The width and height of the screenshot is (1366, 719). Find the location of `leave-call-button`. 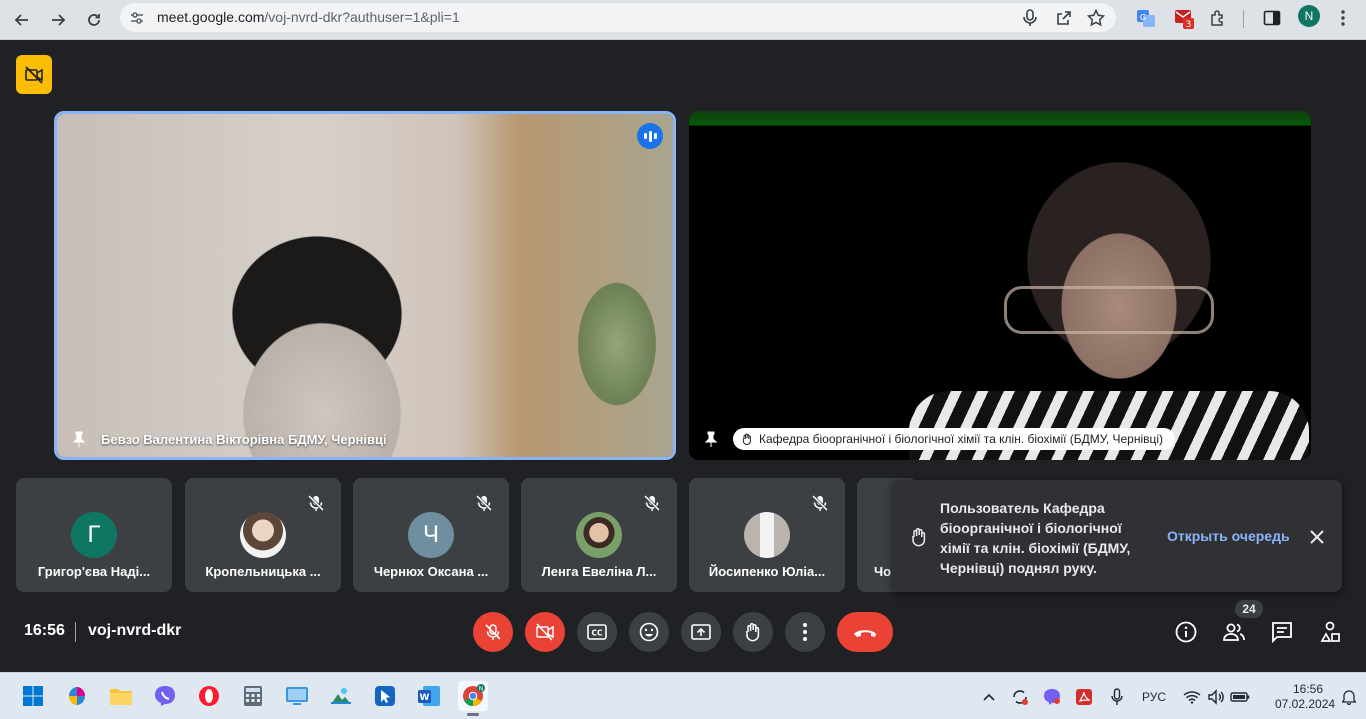

leave-call-button is located at coordinates (865, 632).